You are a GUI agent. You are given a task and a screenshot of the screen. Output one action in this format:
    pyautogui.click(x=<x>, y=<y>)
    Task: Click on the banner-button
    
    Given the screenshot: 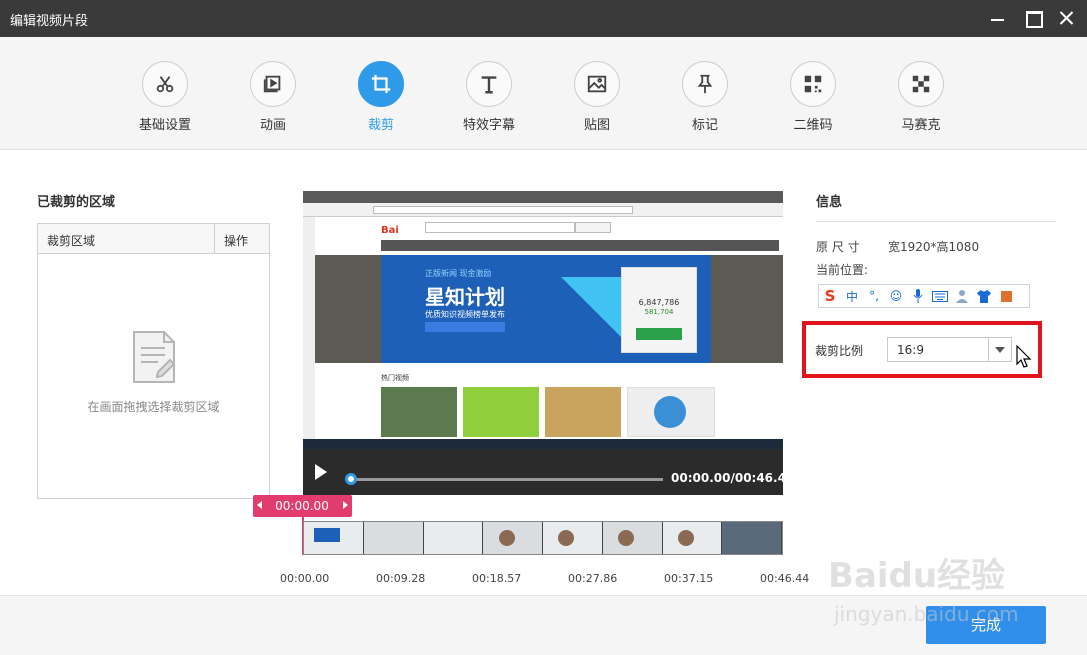 What is the action you would take?
    pyautogui.click(x=465, y=327)
    